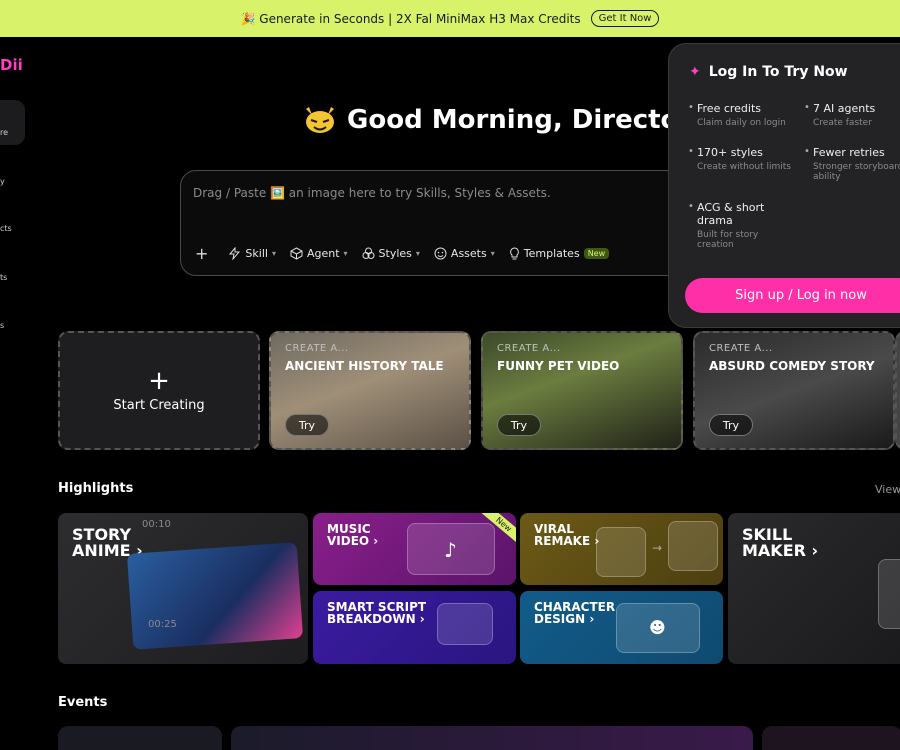 Image resolution: width=900 pixels, height=750 pixels. I want to click on timer-label: 00:25, so click(162, 624).